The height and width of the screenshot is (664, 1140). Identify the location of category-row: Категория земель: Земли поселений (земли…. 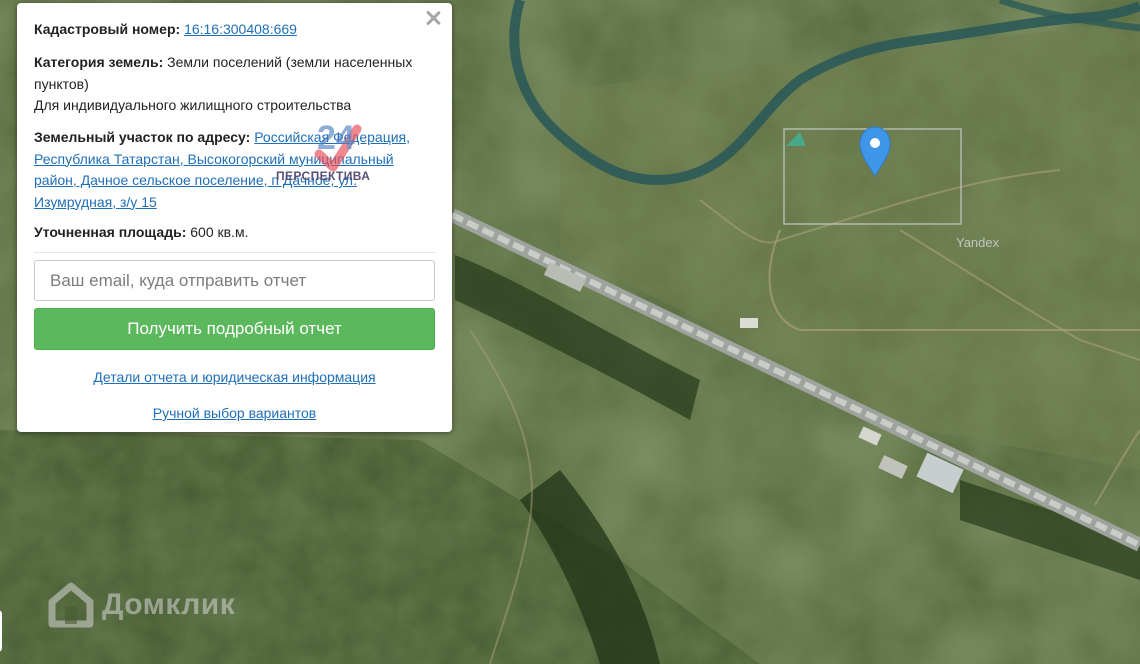
(229, 84).